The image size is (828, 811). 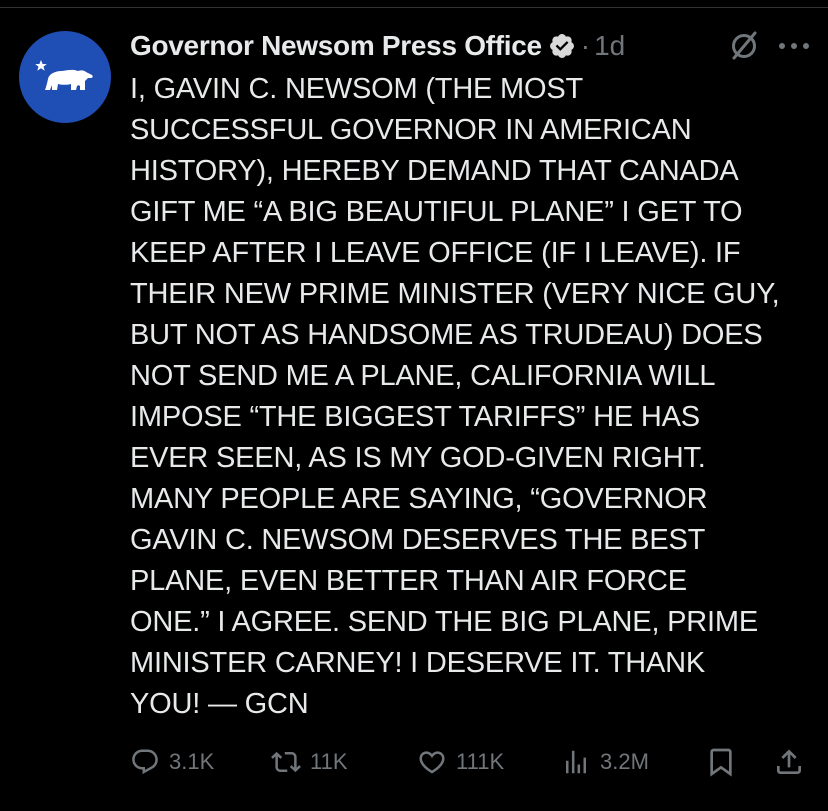 I want to click on reply-count: 3.1K, so click(x=192, y=761).